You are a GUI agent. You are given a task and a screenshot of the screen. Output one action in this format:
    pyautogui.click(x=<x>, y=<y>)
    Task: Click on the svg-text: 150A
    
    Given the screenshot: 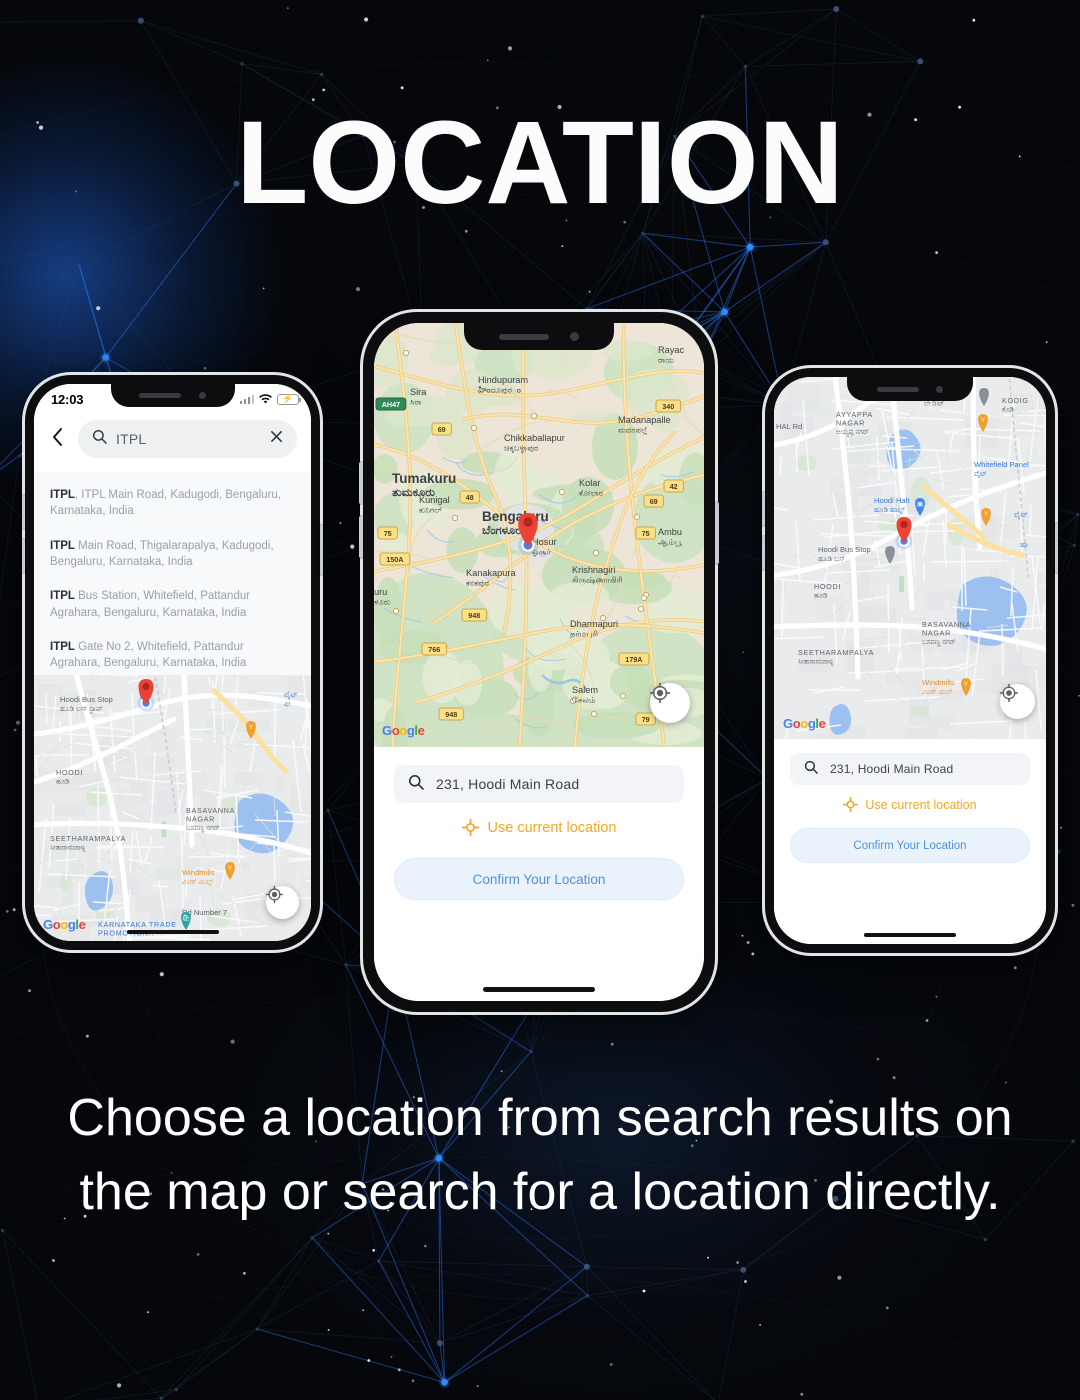 What is the action you would take?
    pyautogui.click(x=394, y=559)
    